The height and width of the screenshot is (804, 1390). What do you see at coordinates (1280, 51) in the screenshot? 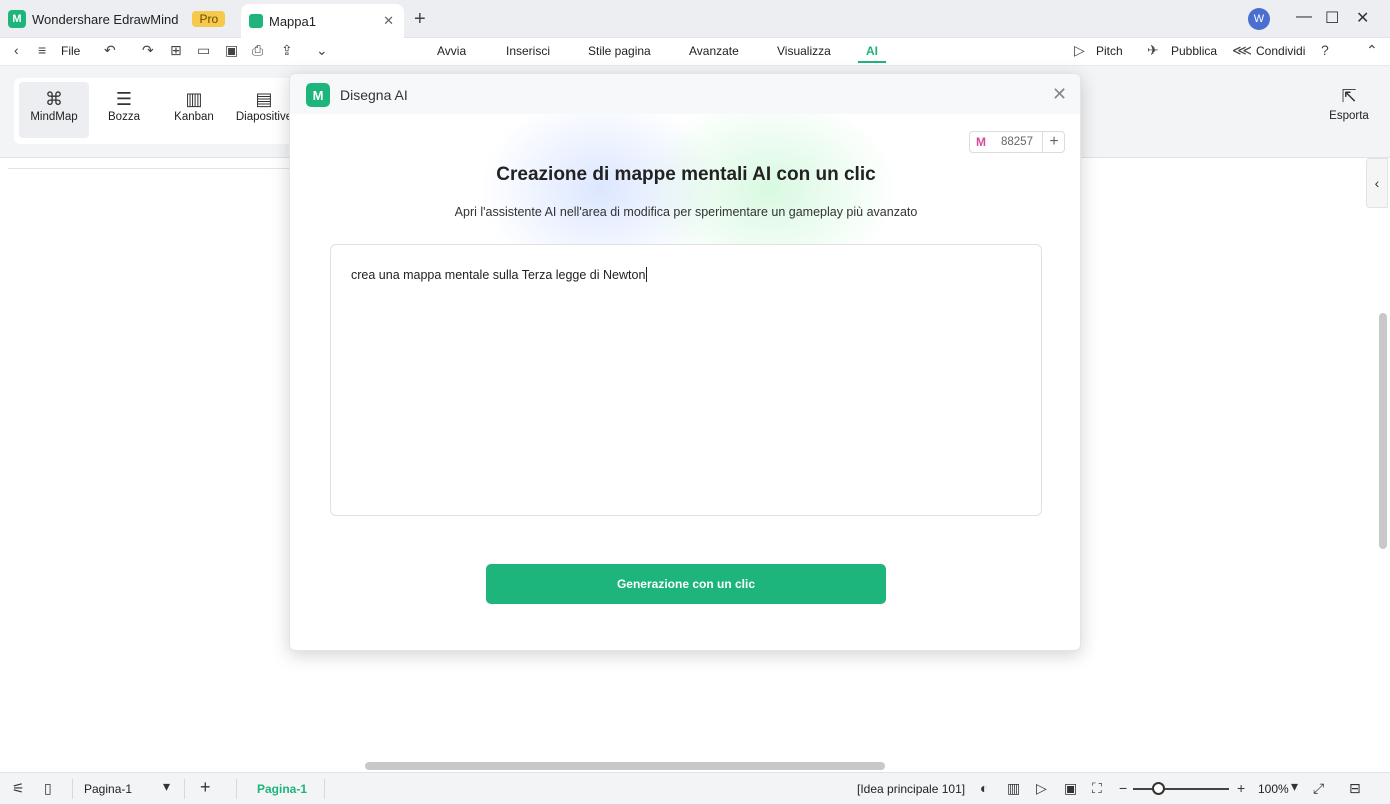
I see `share-button: Condividi` at bounding box center [1280, 51].